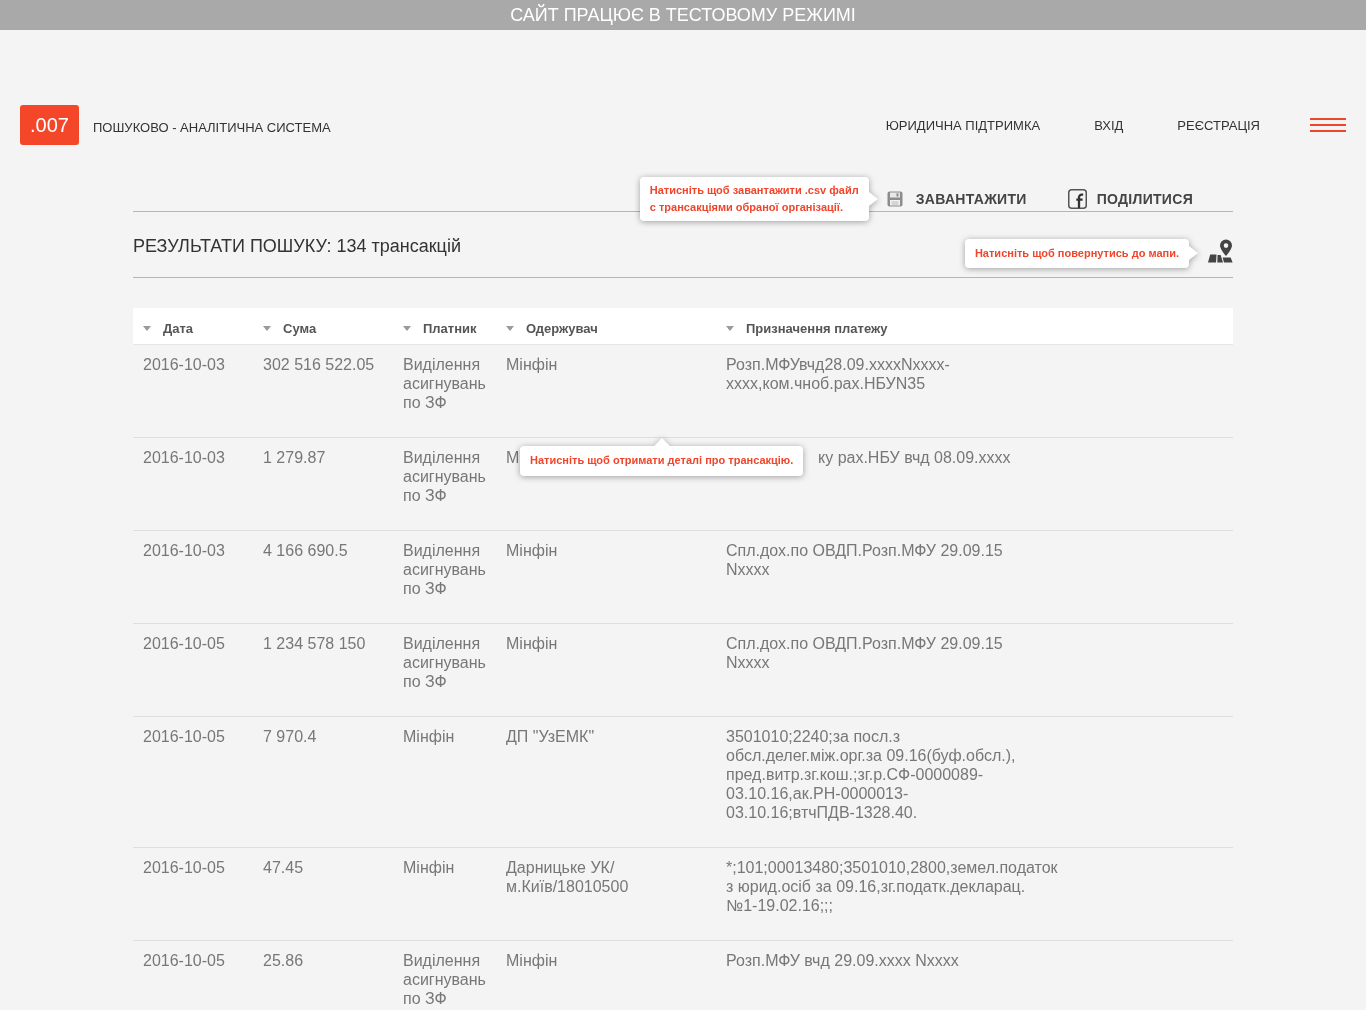  Describe the element at coordinates (963, 125) in the screenshot. I see `nav-link: ЮРИДИЧНА ПІДТРИМКА` at that location.